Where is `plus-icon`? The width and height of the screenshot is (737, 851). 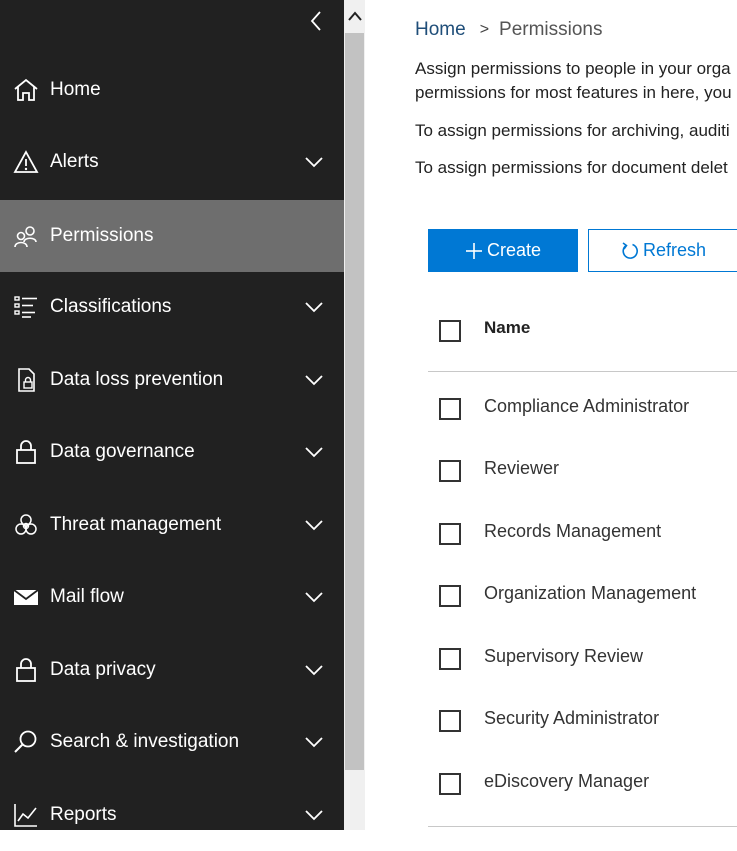 plus-icon is located at coordinates (474, 251).